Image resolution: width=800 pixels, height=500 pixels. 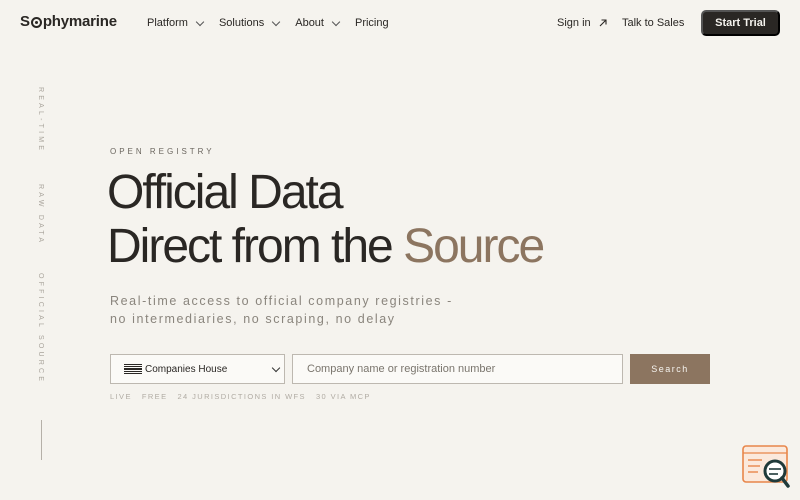 What do you see at coordinates (40, 215) in the screenshot?
I see `rail-label-raw-data: RAW DATA` at bounding box center [40, 215].